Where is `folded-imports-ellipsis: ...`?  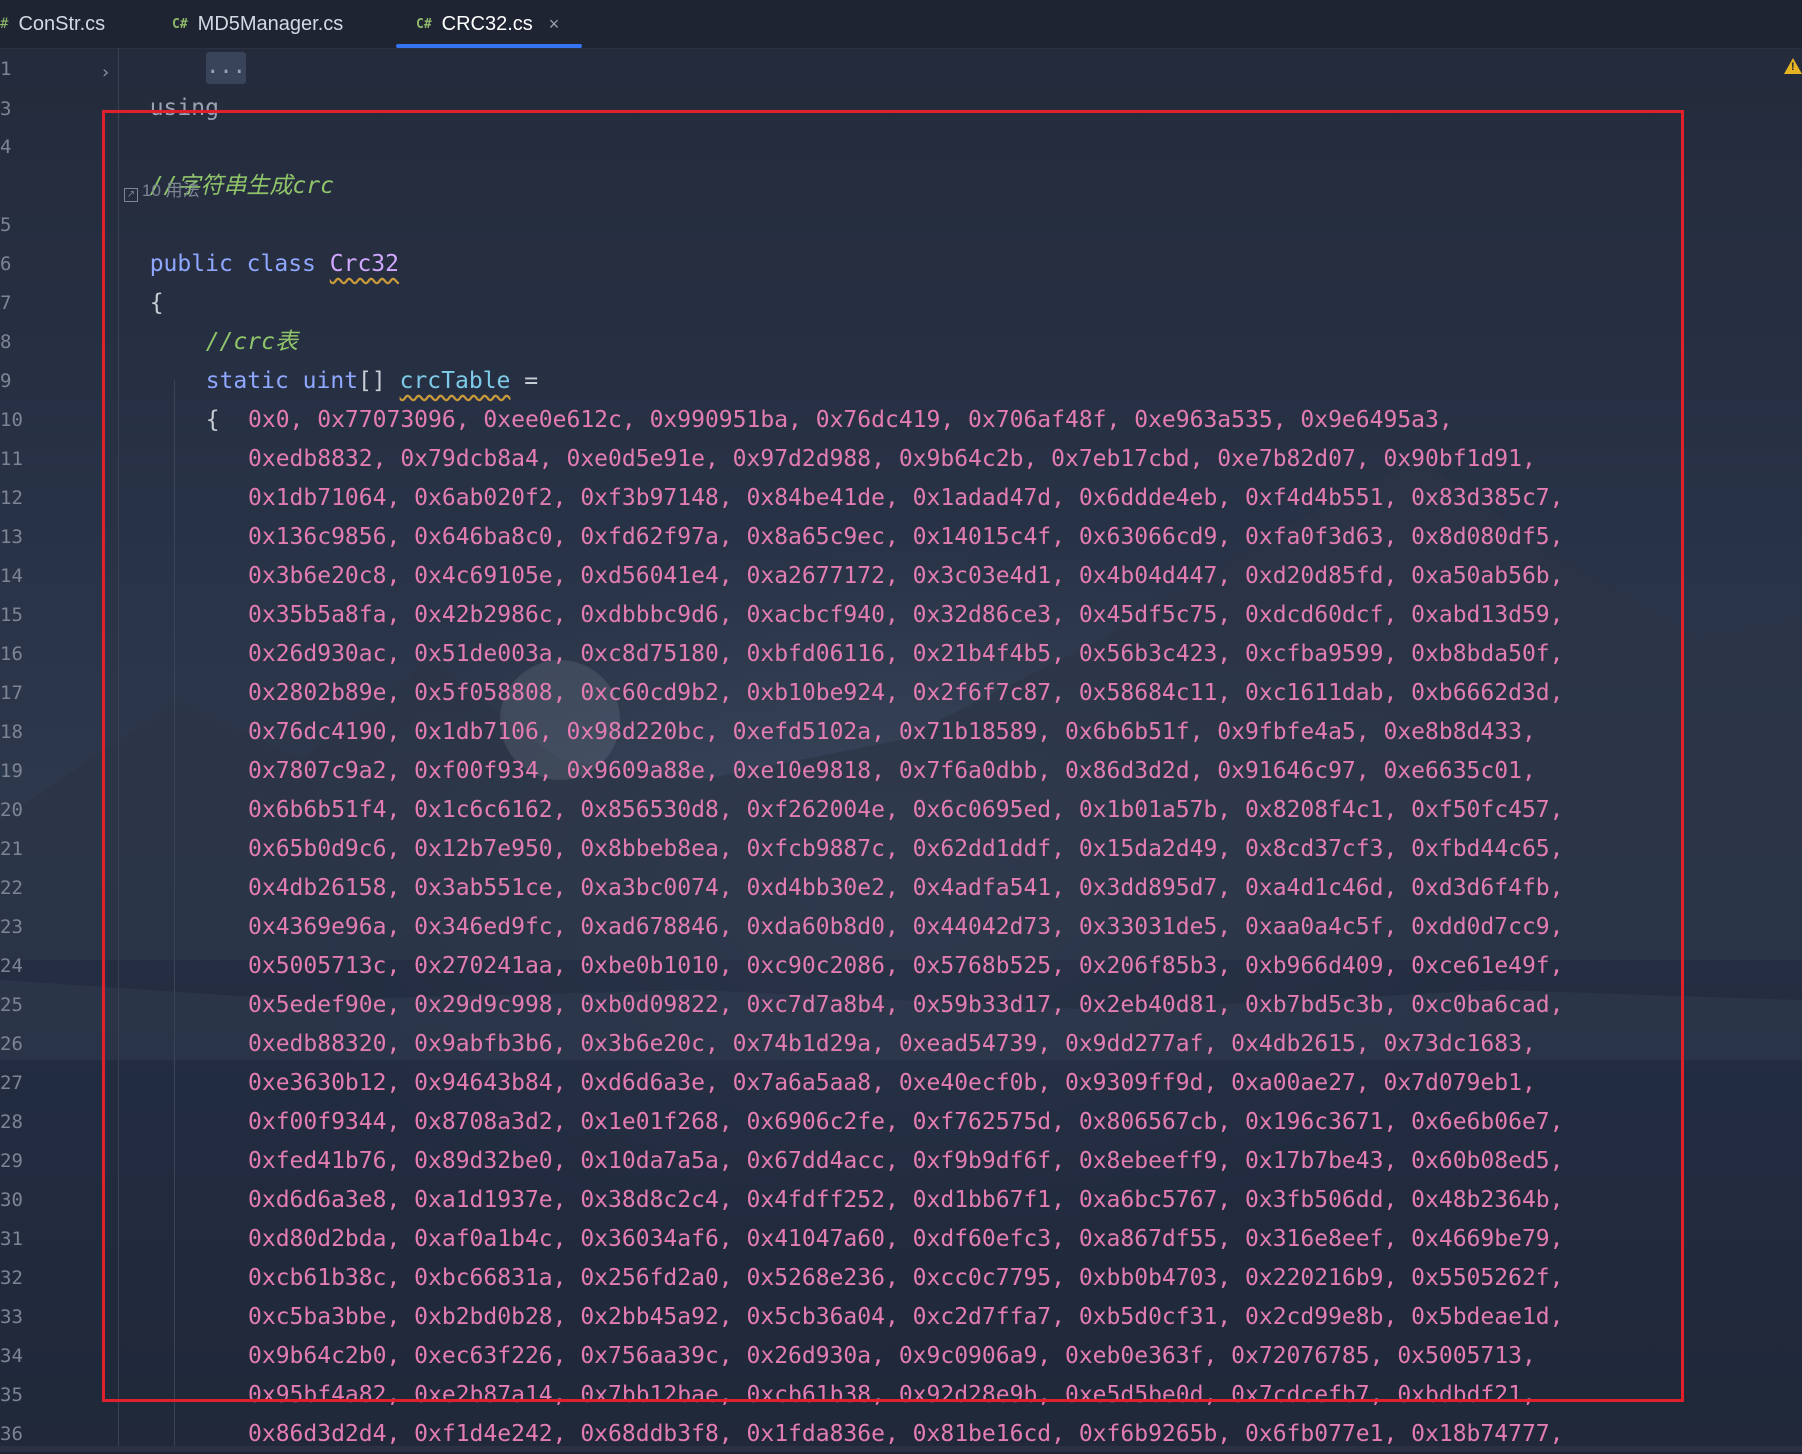
folded-imports-ellipsis: ... is located at coordinates (226, 68).